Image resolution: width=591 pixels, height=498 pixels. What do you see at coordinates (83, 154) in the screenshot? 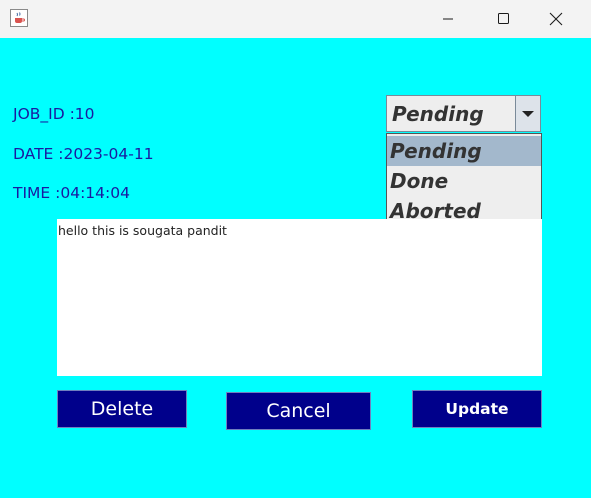
I see `date-label: DATE :2023-04-11` at bounding box center [83, 154].